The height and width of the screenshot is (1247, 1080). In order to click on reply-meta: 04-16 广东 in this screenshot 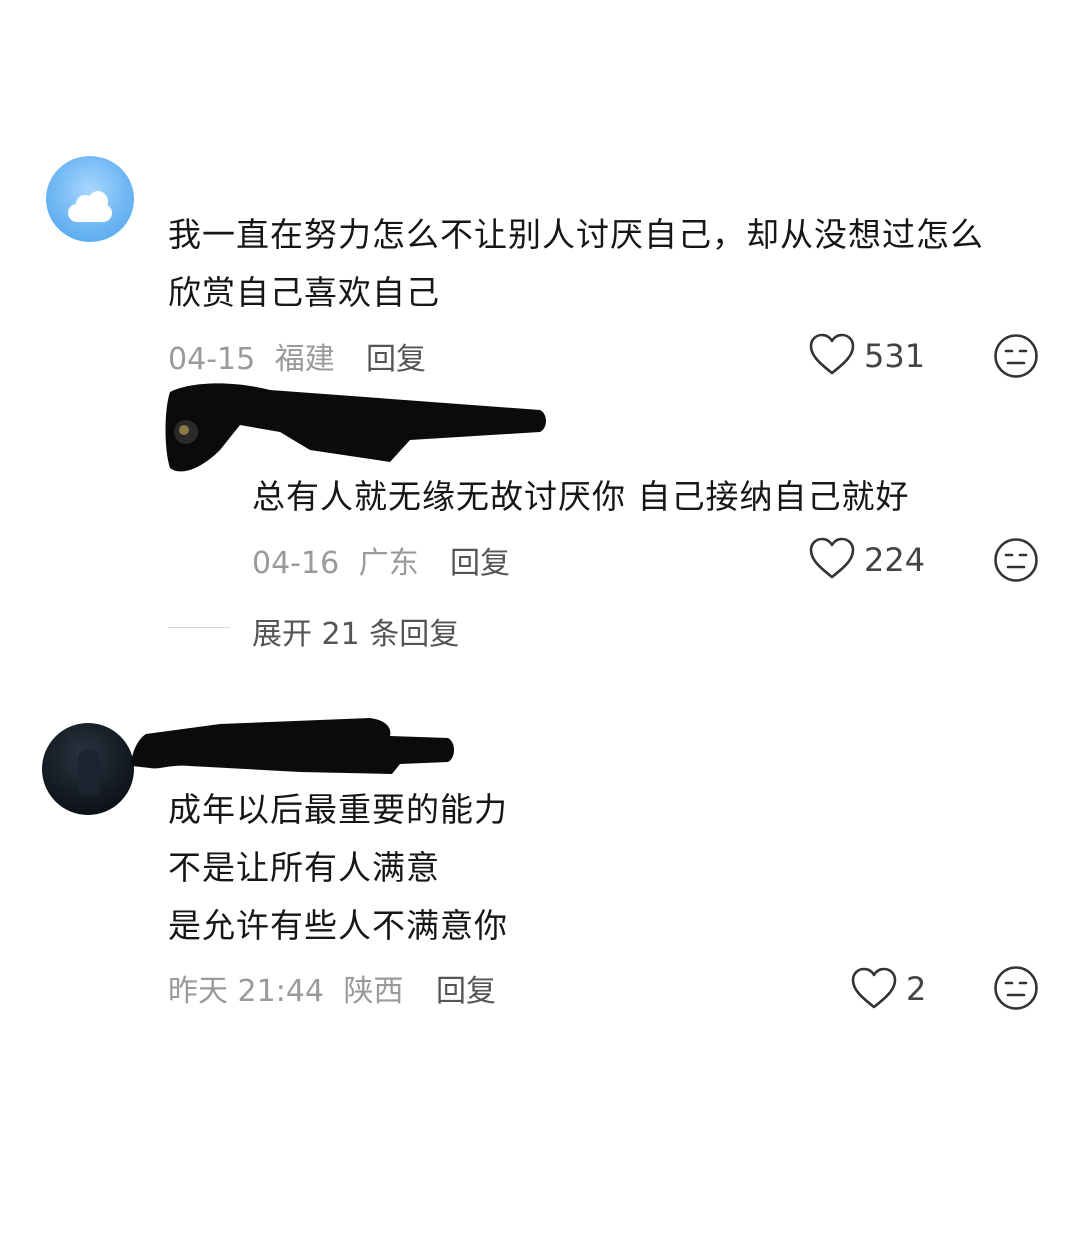, I will do `click(335, 560)`.